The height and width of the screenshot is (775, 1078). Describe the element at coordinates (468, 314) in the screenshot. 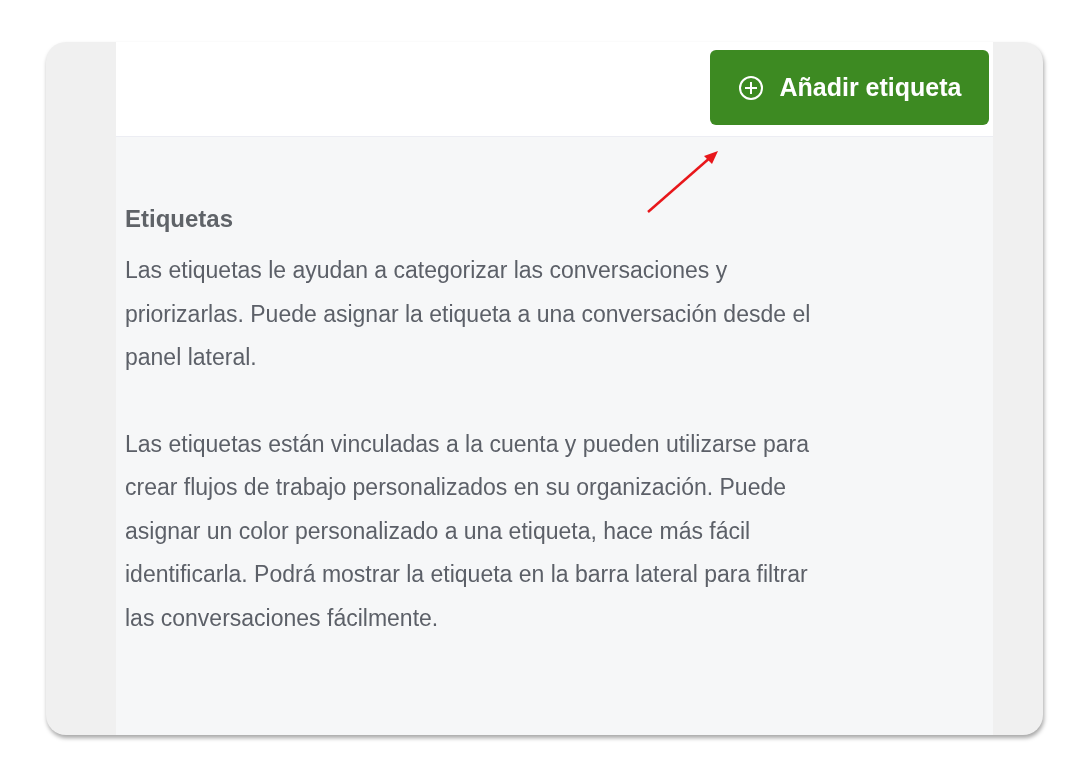

I see `description-paragraph: Las etiquetas le ayudan a categorizar las conversaciones y priorizarlas. Puede asignar la etiqueta a una conversación desde el panel lateral.` at that location.